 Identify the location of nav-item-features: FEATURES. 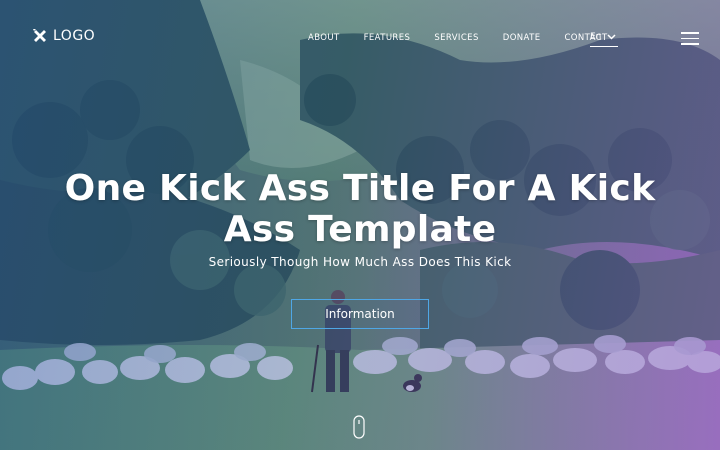
(387, 38).